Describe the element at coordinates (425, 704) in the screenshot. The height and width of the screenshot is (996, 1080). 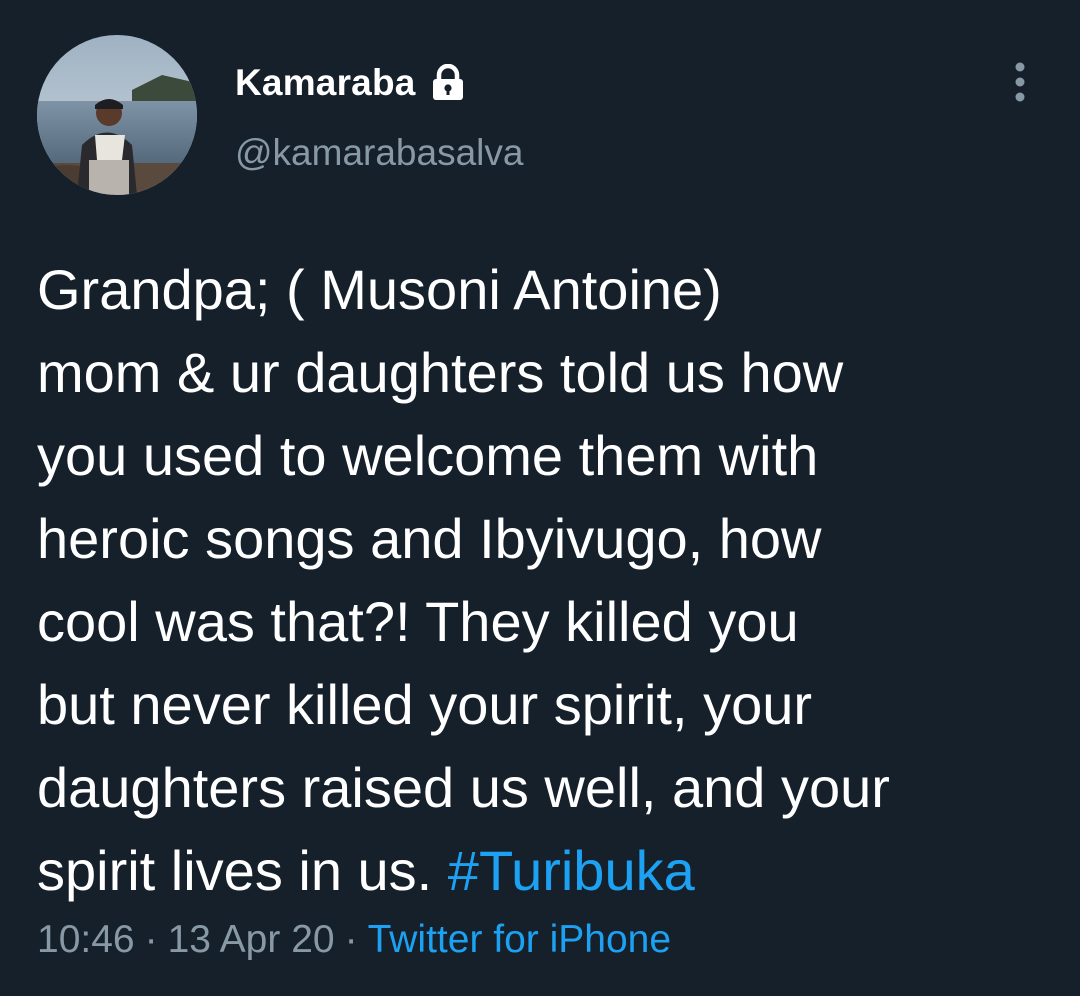
I see `tweet-text-line: but never killed your spirit, your` at that location.